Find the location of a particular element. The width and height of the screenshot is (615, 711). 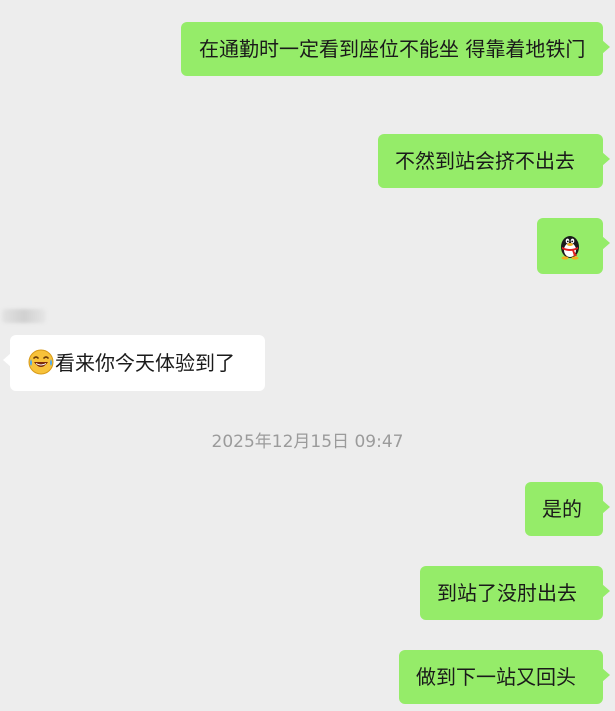

message-text: 到站了没肘出去 is located at coordinates (507, 593).